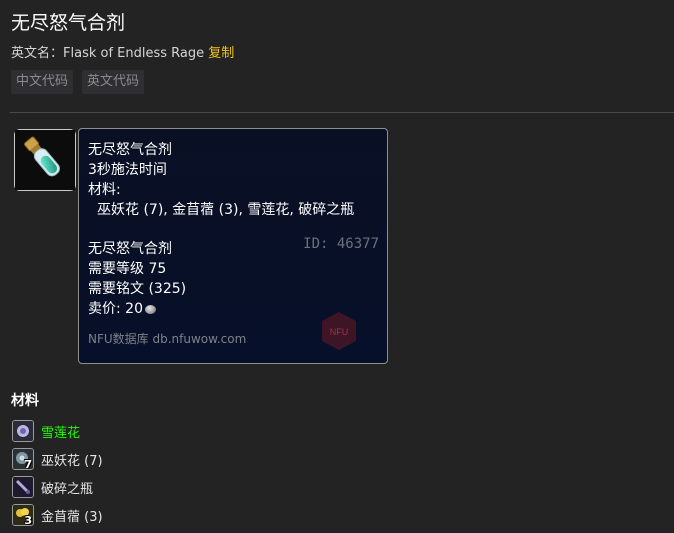  I want to click on materials-heading: 材料, so click(25, 401).